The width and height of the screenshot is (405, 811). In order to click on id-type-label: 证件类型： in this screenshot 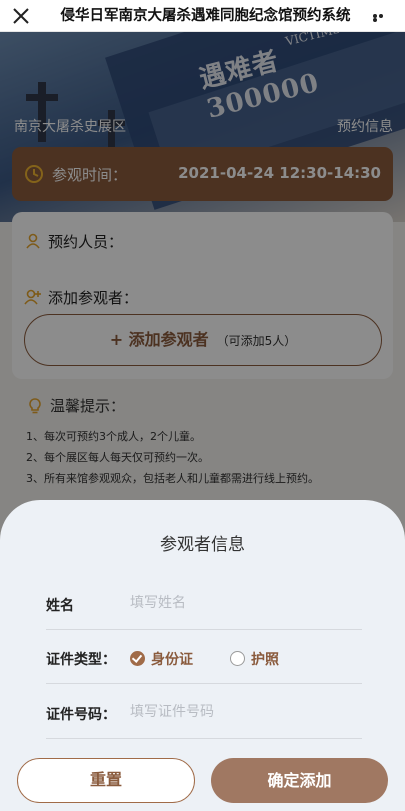, I will do `click(81, 660)`.